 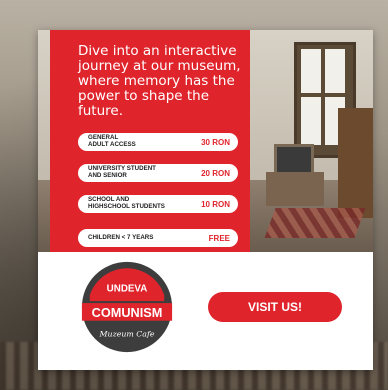 What do you see at coordinates (315, 223) in the screenshot?
I see `rug-image` at bounding box center [315, 223].